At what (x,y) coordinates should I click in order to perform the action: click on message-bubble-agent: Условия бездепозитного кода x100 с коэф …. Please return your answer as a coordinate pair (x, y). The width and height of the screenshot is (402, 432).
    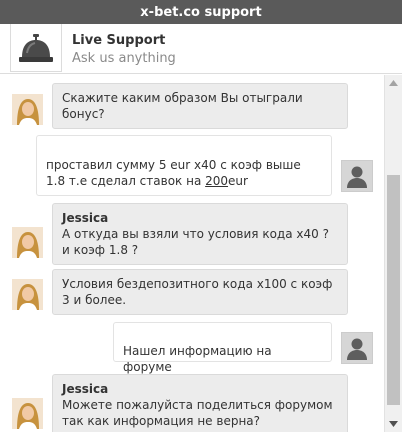
    Looking at the image, I should click on (200, 292).